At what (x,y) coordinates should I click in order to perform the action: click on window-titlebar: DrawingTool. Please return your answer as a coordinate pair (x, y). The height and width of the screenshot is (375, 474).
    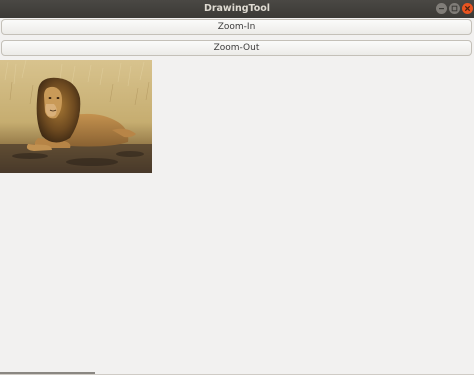
    Looking at the image, I should click on (237, 9).